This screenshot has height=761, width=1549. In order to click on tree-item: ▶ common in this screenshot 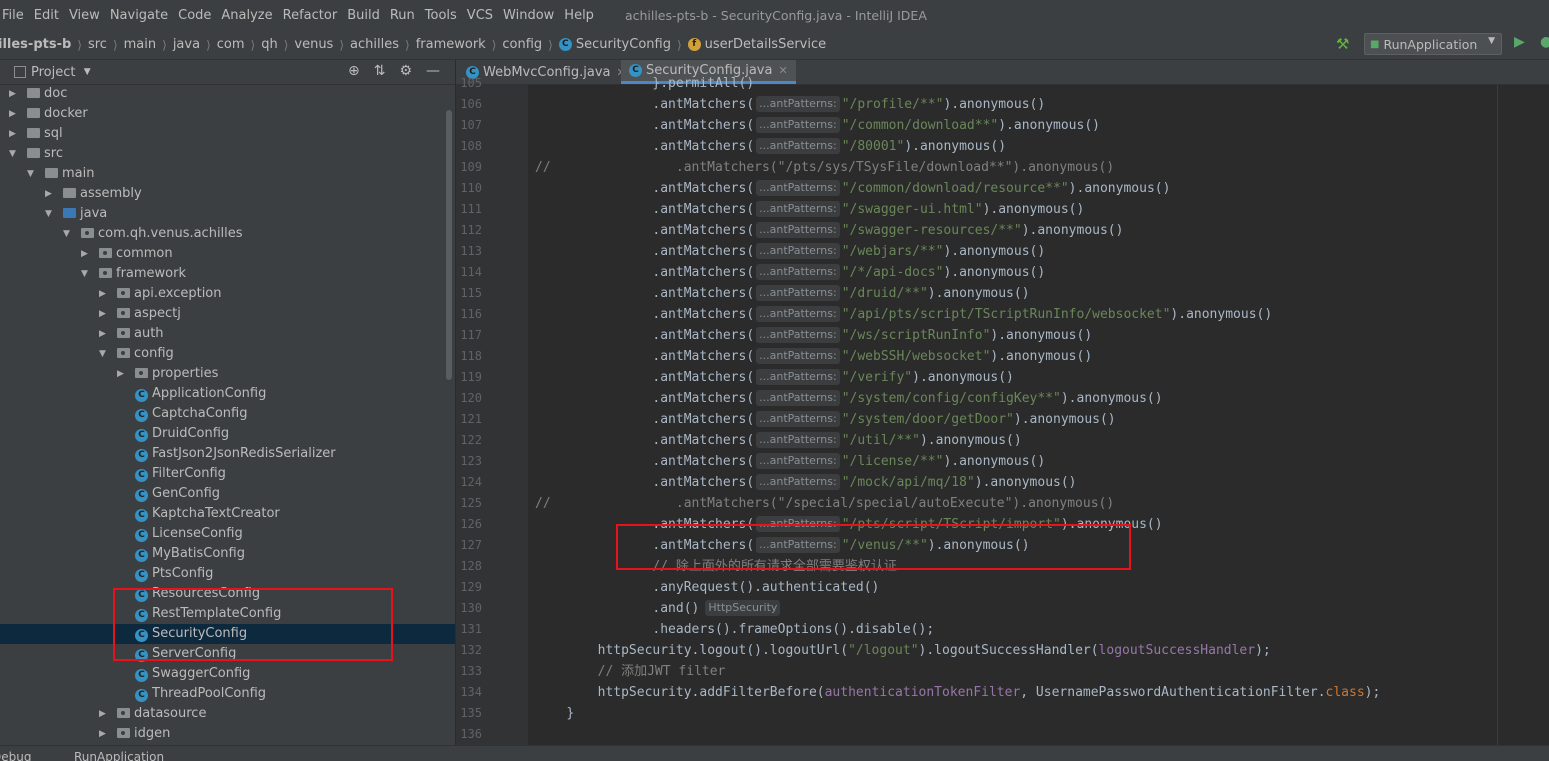, I will do `click(227, 254)`.